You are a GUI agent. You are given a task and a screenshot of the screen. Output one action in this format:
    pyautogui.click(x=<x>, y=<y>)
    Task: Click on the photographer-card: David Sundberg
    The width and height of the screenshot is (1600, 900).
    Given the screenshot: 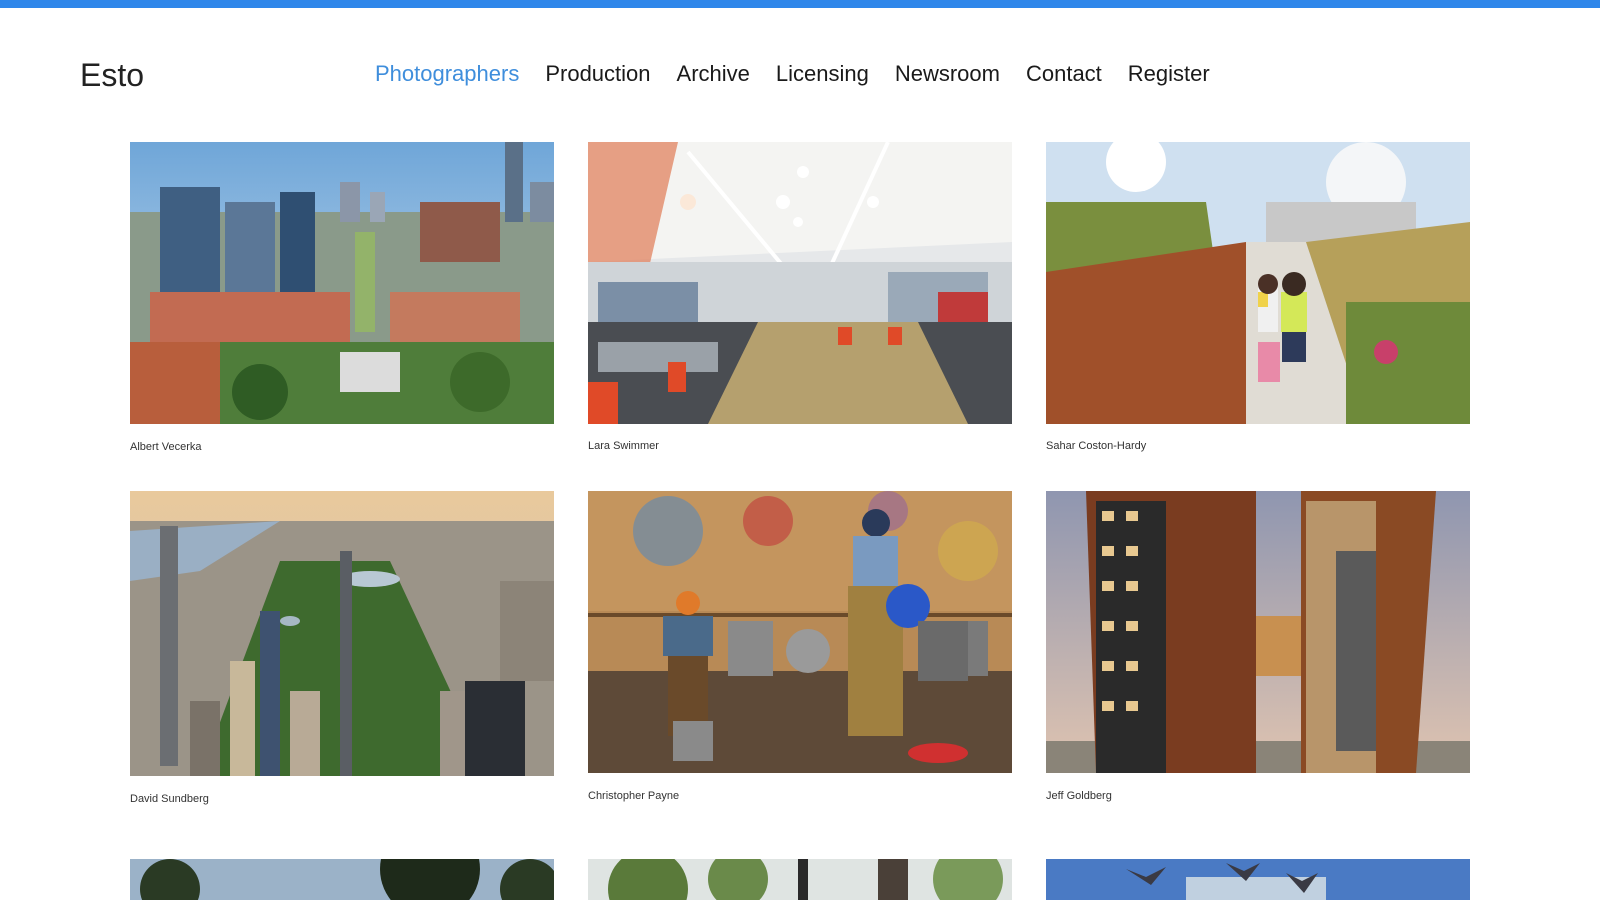 What is the action you would take?
    pyautogui.click(x=342, y=648)
    